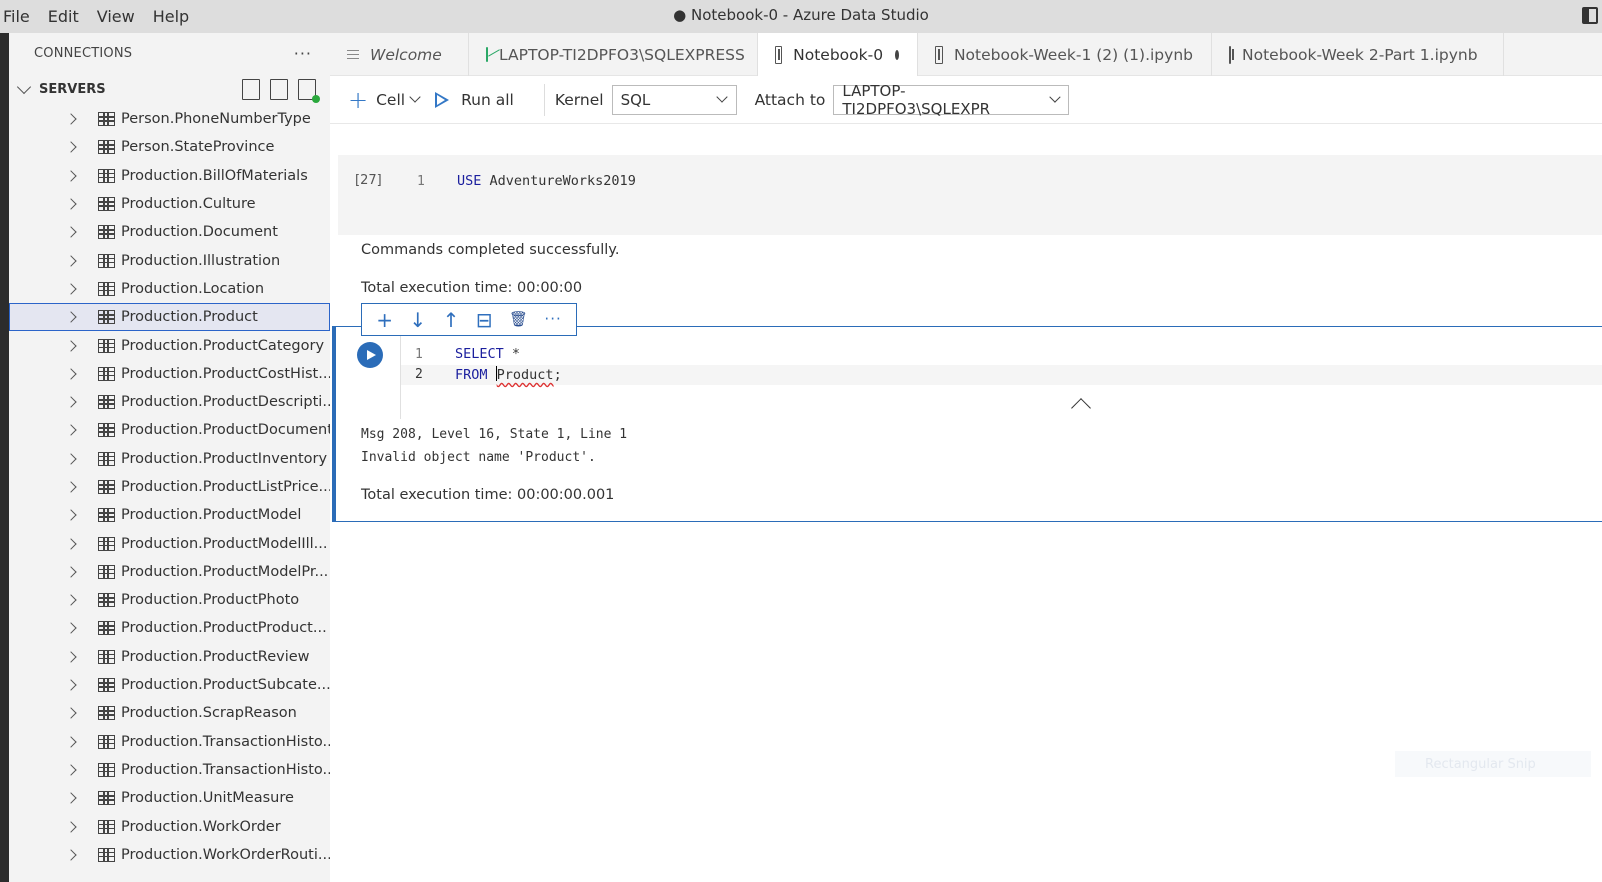 This screenshot has height=882, width=1602. What do you see at coordinates (171, 16) in the screenshot?
I see `menu-help: Help` at bounding box center [171, 16].